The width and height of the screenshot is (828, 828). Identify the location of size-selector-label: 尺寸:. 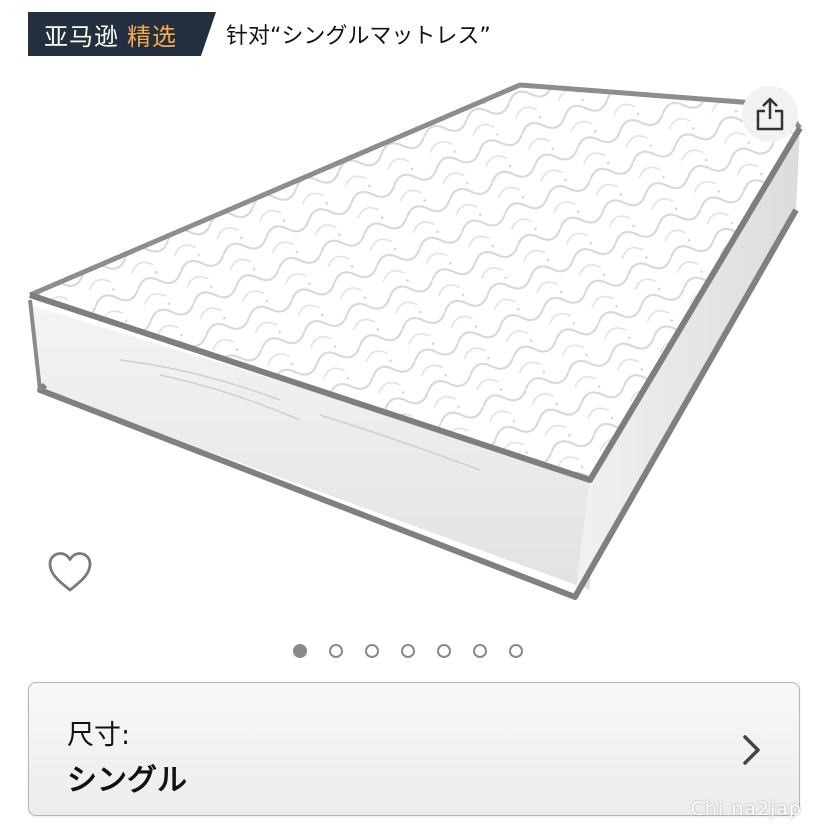
(99, 735).